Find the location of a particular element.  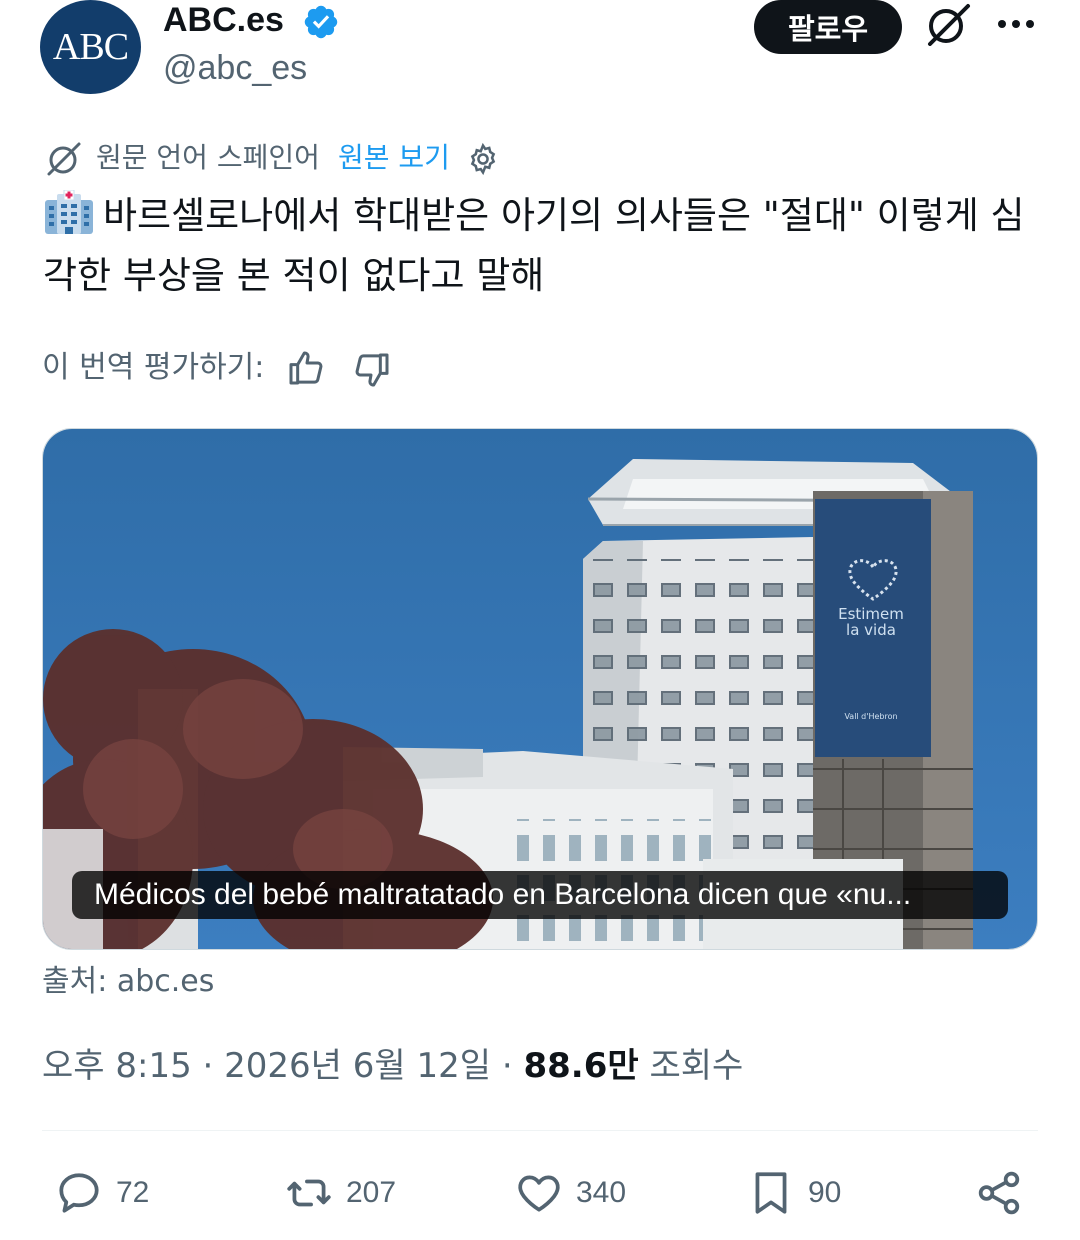

reply-button: 72 is located at coordinates (101, 1193).